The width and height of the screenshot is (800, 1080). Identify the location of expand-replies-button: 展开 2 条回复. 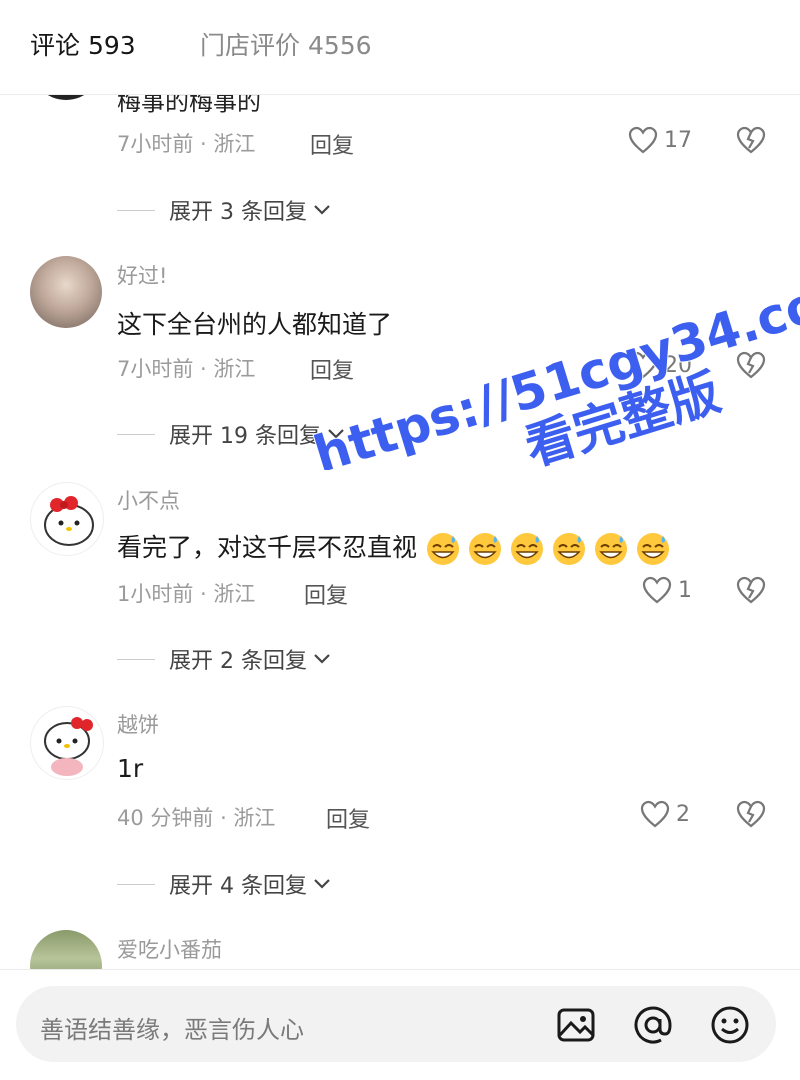
(224, 659).